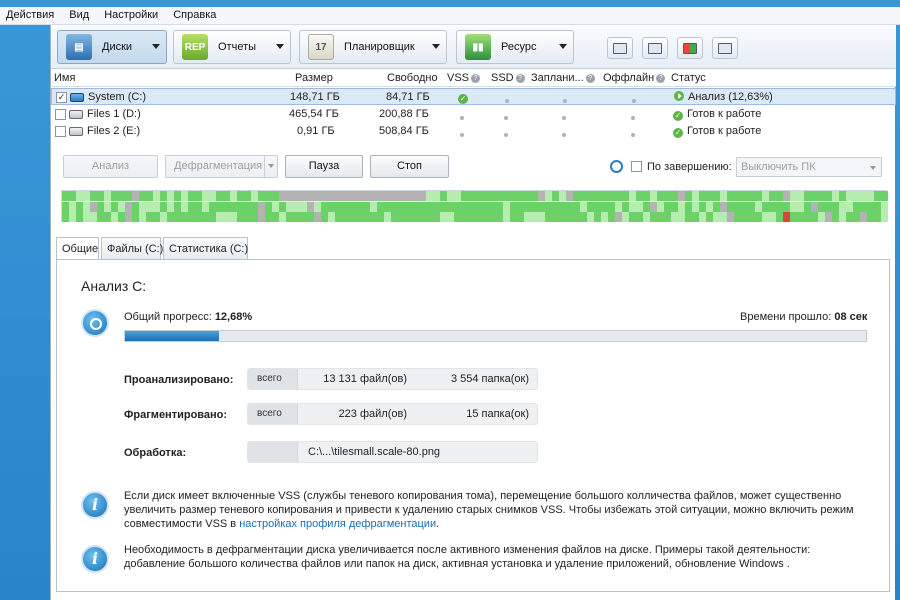  Describe the element at coordinates (232, 47) in the screenshot. I see `tab-reports: REP Отчеты` at that location.